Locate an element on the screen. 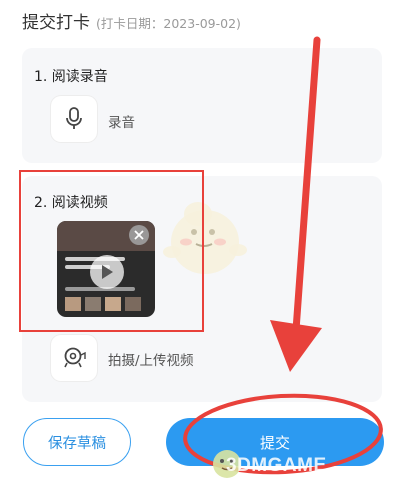 Image resolution: width=404 pixels, height=486 pixels. page-header: 提交打卡 (打卡日期：2023-09-02) is located at coordinates (131, 20).